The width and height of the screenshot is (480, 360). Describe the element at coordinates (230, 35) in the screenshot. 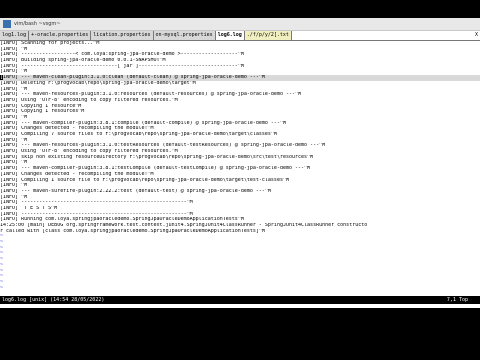

I see `tab-4: log6.log` at that location.